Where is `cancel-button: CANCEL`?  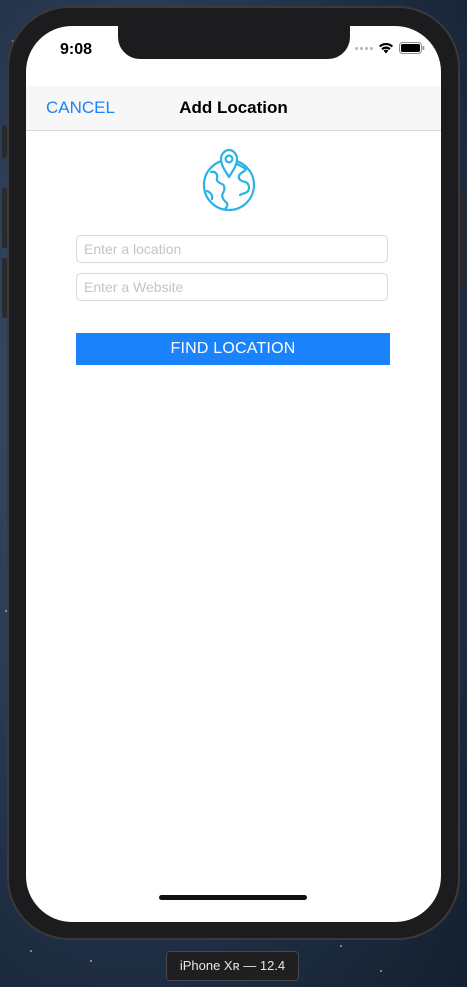 cancel-button: CANCEL is located at coordinates (80, 108).